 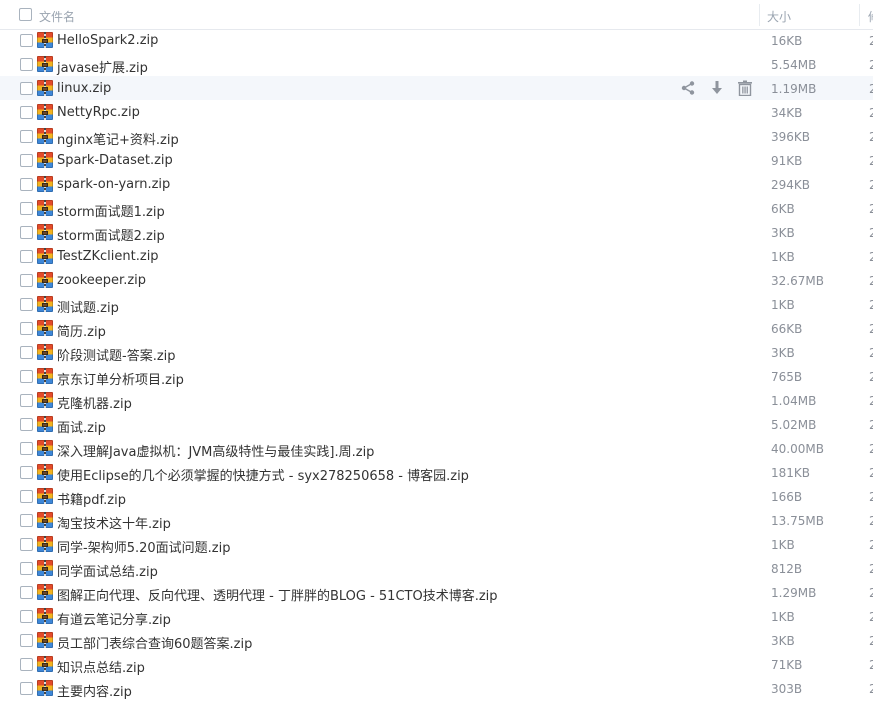 I want to click on file-row: 知识点总结.zip 71KB 2, so click(x=436, y=664).